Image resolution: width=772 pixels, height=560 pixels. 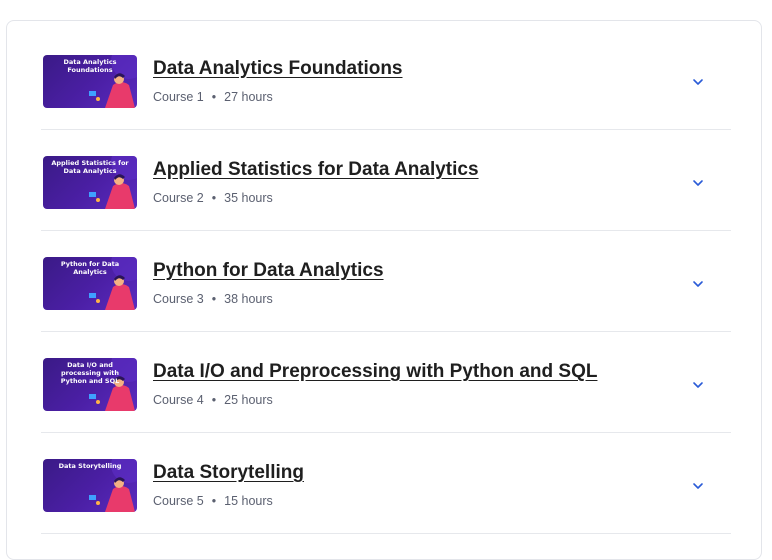 What do you see at coordinates (248, 299) in the screenshot?
I see `course-duration: 38 hours` at bounding box center [248, 299].